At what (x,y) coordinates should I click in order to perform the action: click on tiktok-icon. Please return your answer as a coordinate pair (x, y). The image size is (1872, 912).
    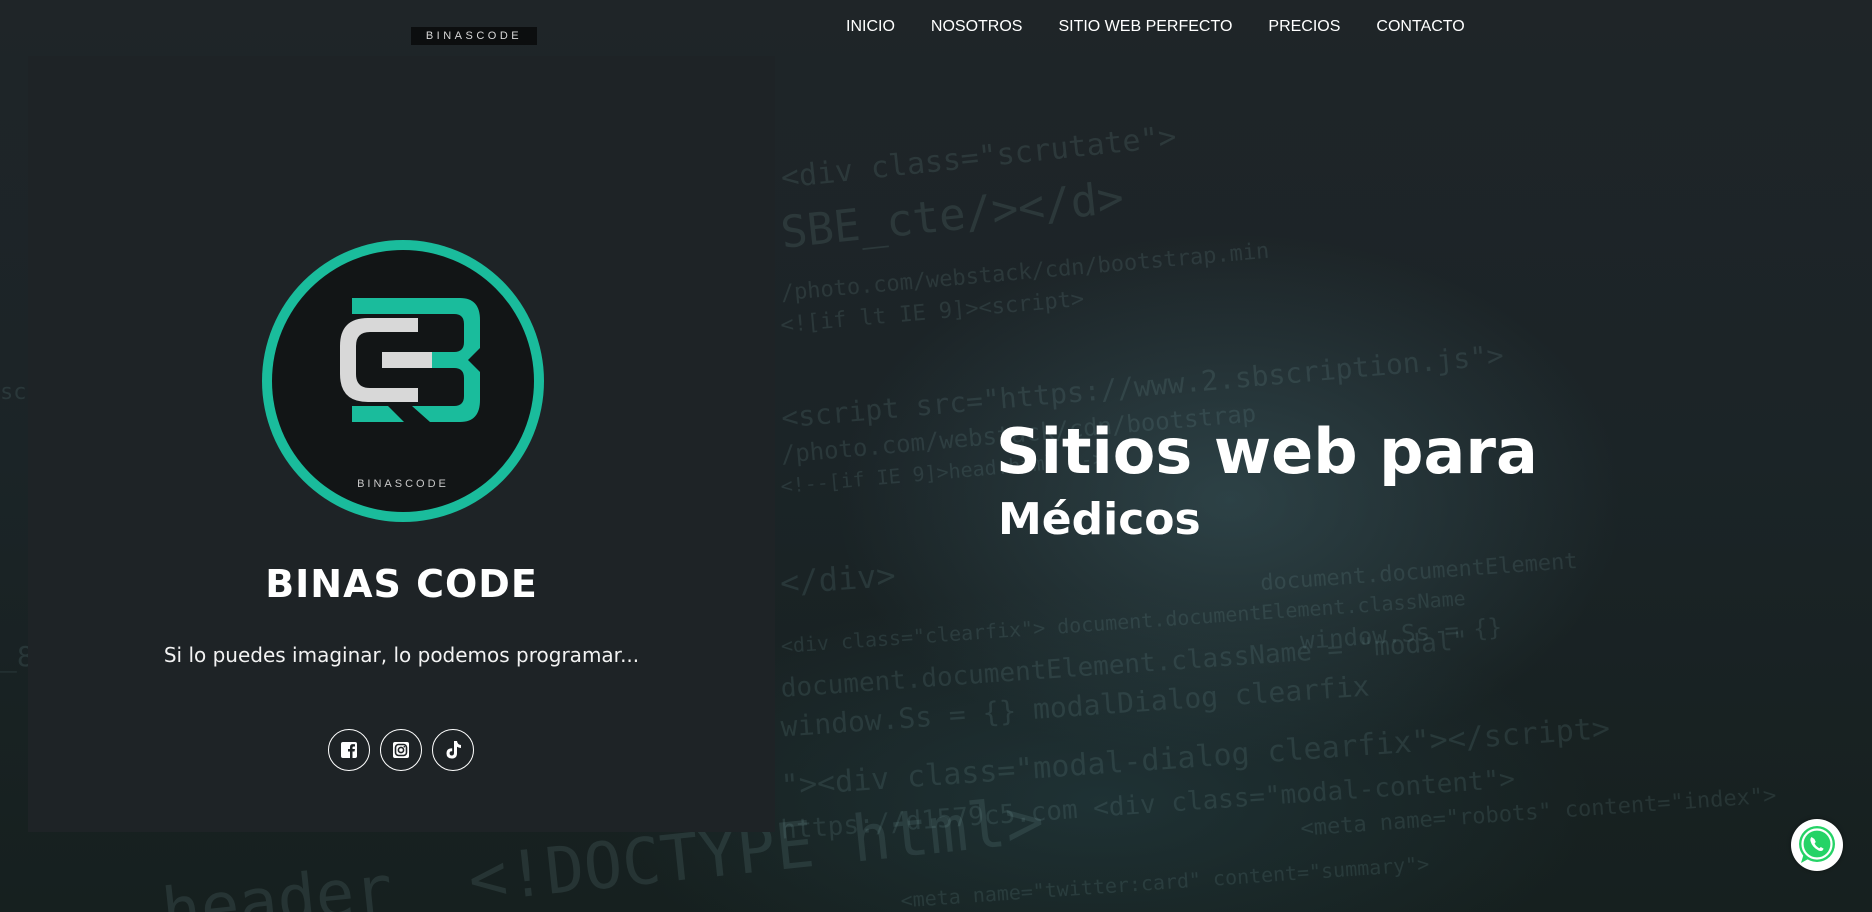
    Looking at the image, I should click on (453, 750).